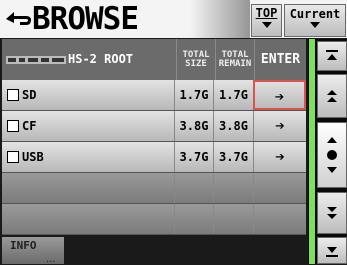 The image size is (347, 265). What do you see at coordinates (193, 126) in the screenshot?
I see `row-total-size: 3.8G` at bounding box center [193, 126].